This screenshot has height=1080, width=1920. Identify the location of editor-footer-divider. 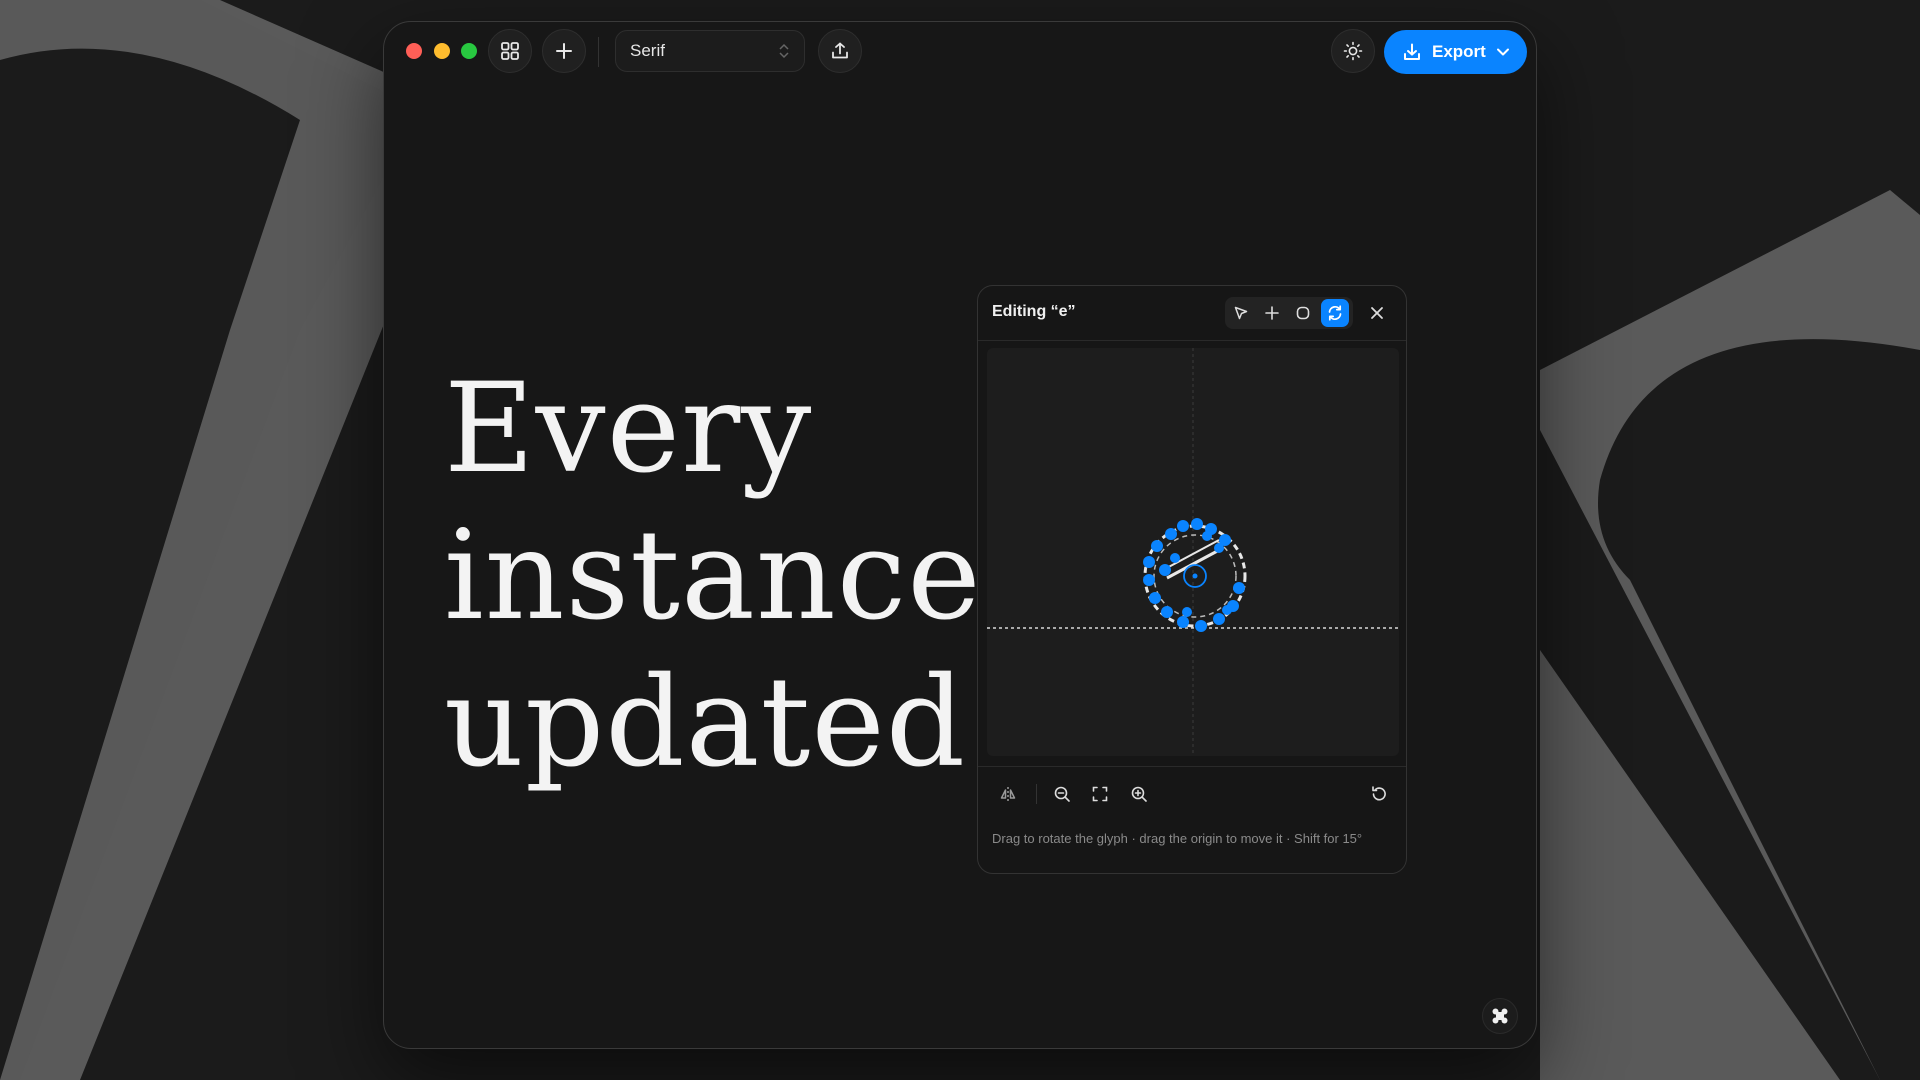
(1192, 766).